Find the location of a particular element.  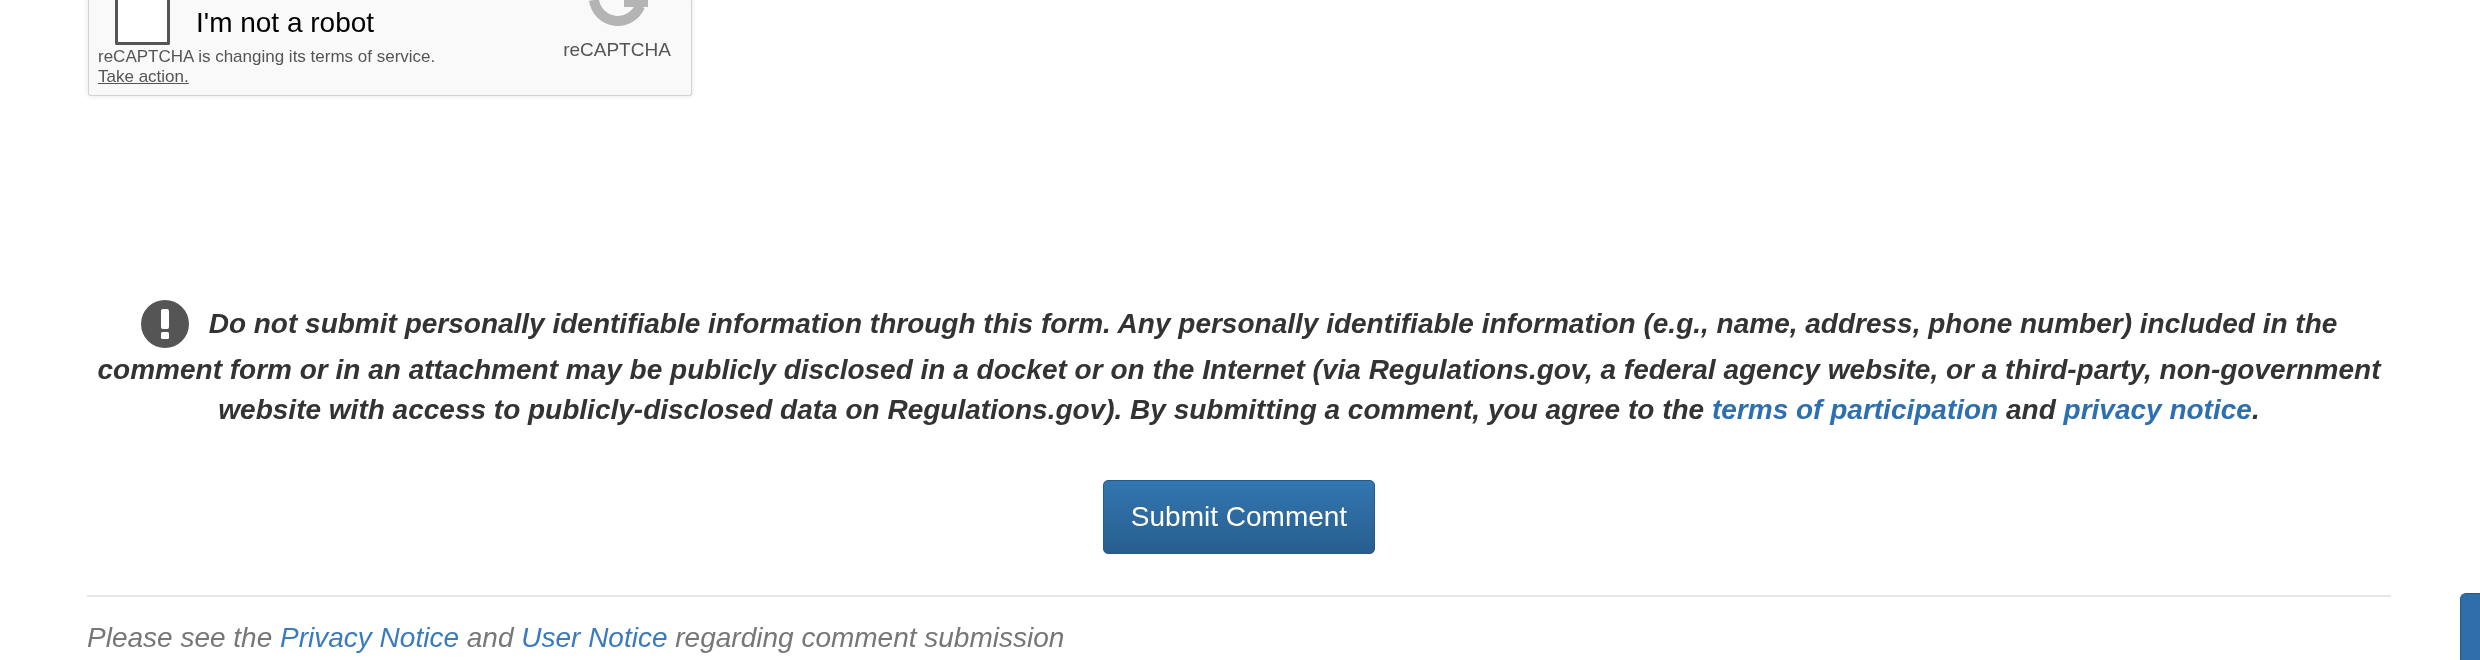

brand-label: reCAPTCHA is located at coordinates (617, 50).